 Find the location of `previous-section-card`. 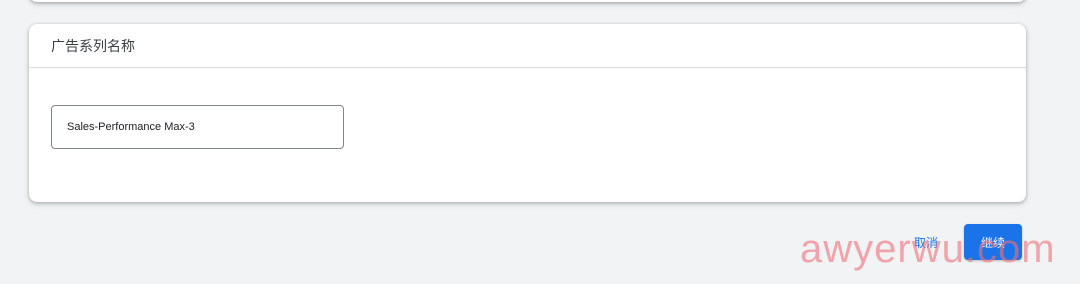

previous-section-card is located at coordinates (527, 1).